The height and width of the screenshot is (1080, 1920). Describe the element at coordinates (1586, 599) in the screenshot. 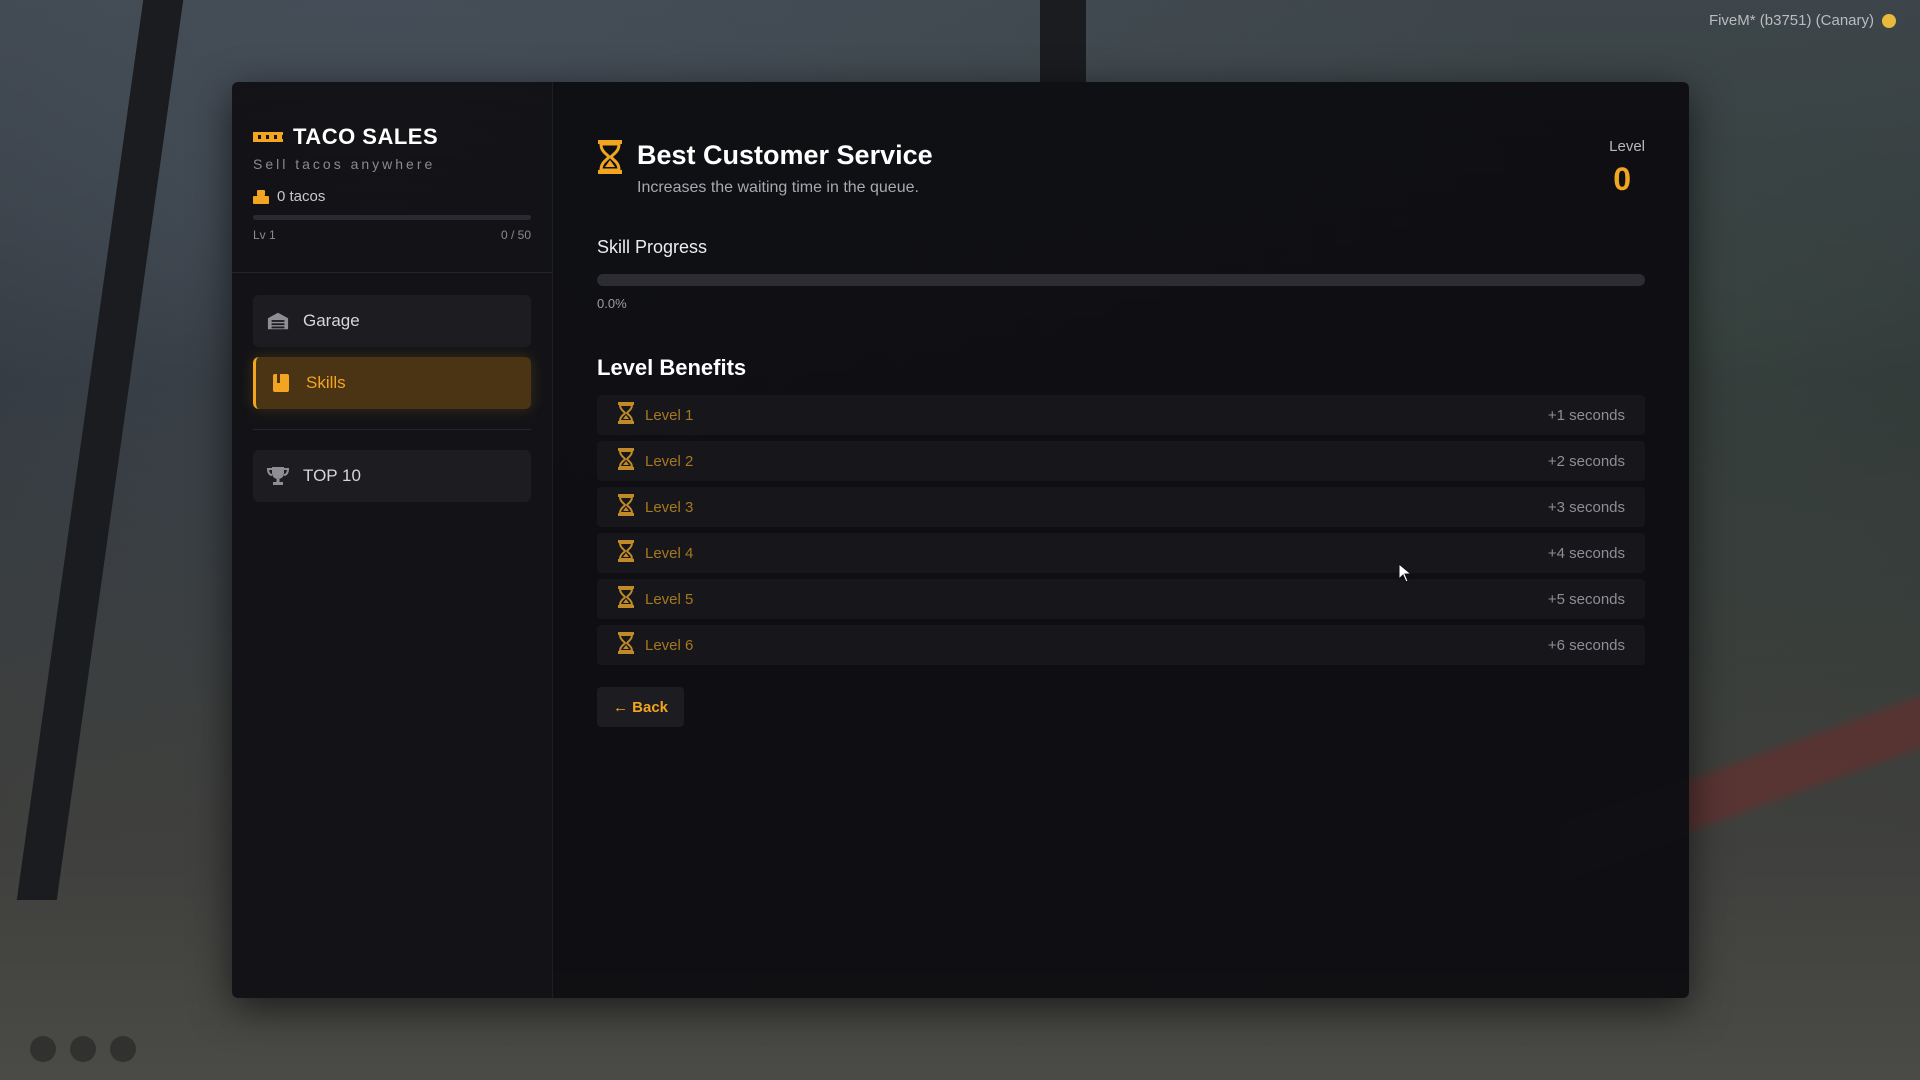

I see `benefit-value: +5 seconds` at that location.